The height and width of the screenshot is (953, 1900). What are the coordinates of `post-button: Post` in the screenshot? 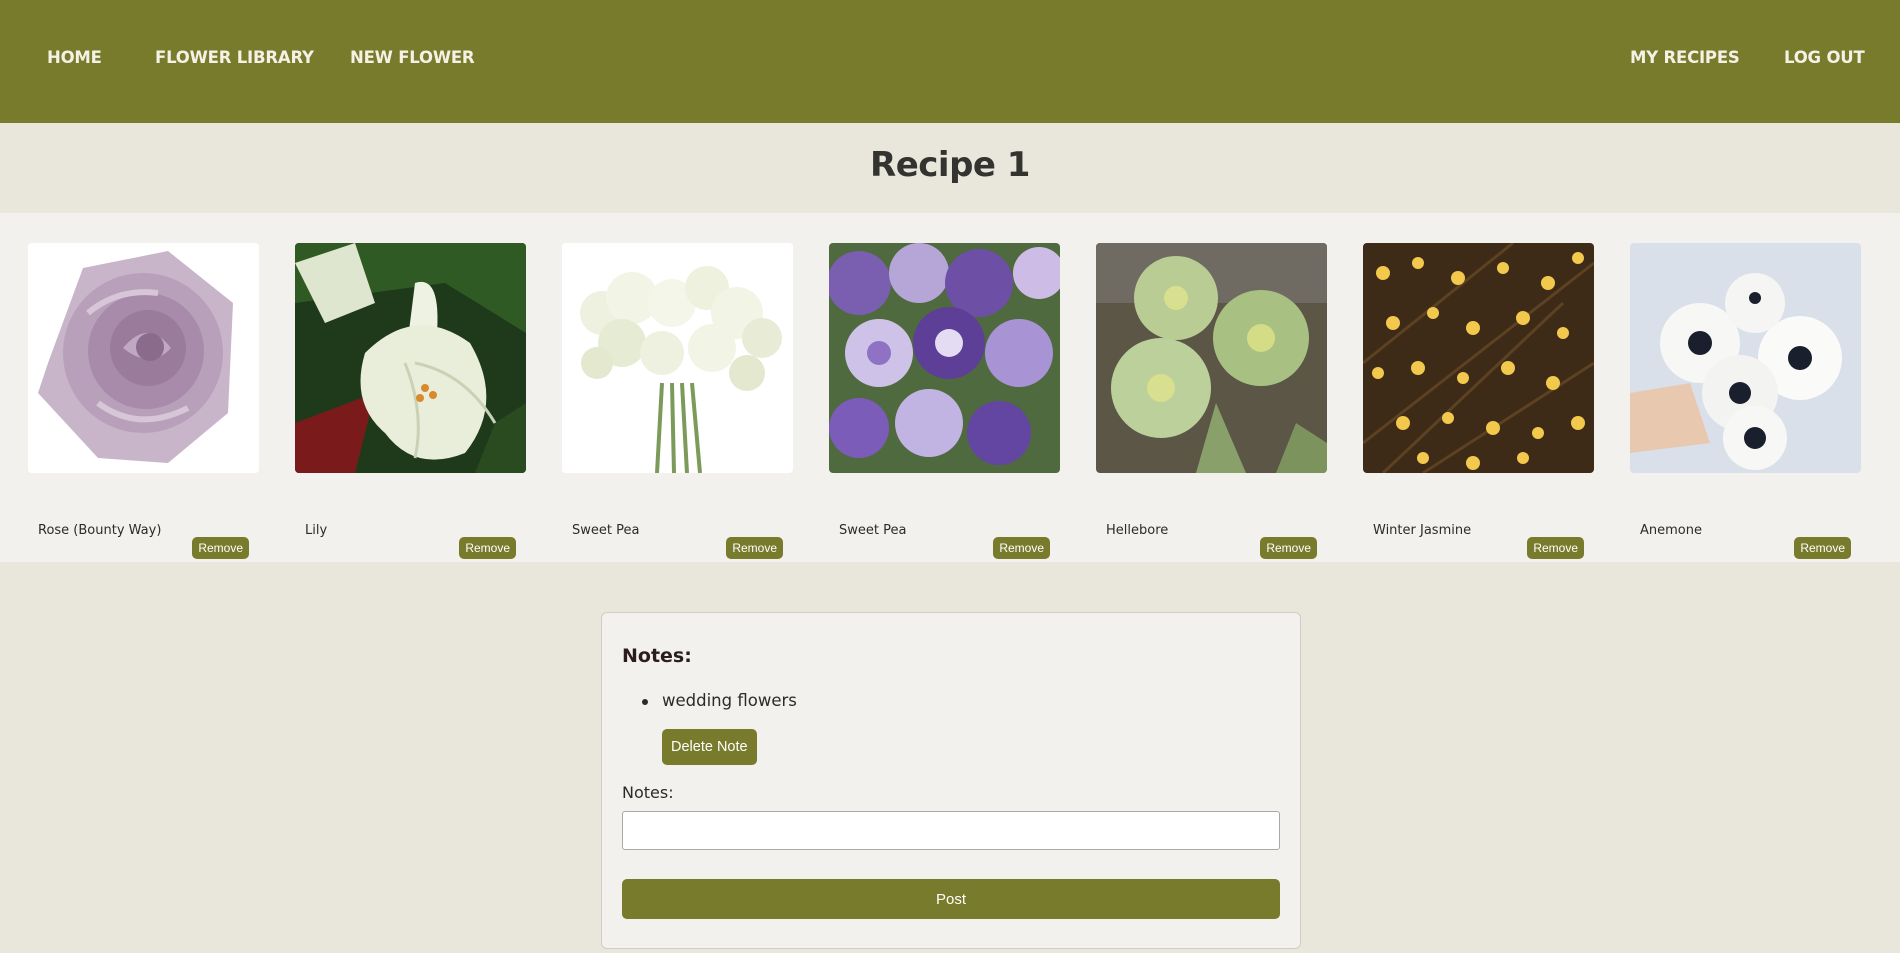 It's located at (951, 899).